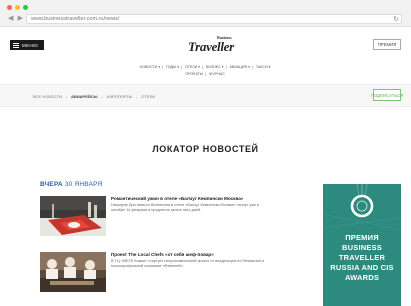 This screenshot has height=306, width=411. I want to click on section-item-all-news: ВСЕ НОВОСТИ, so click(47, 96).